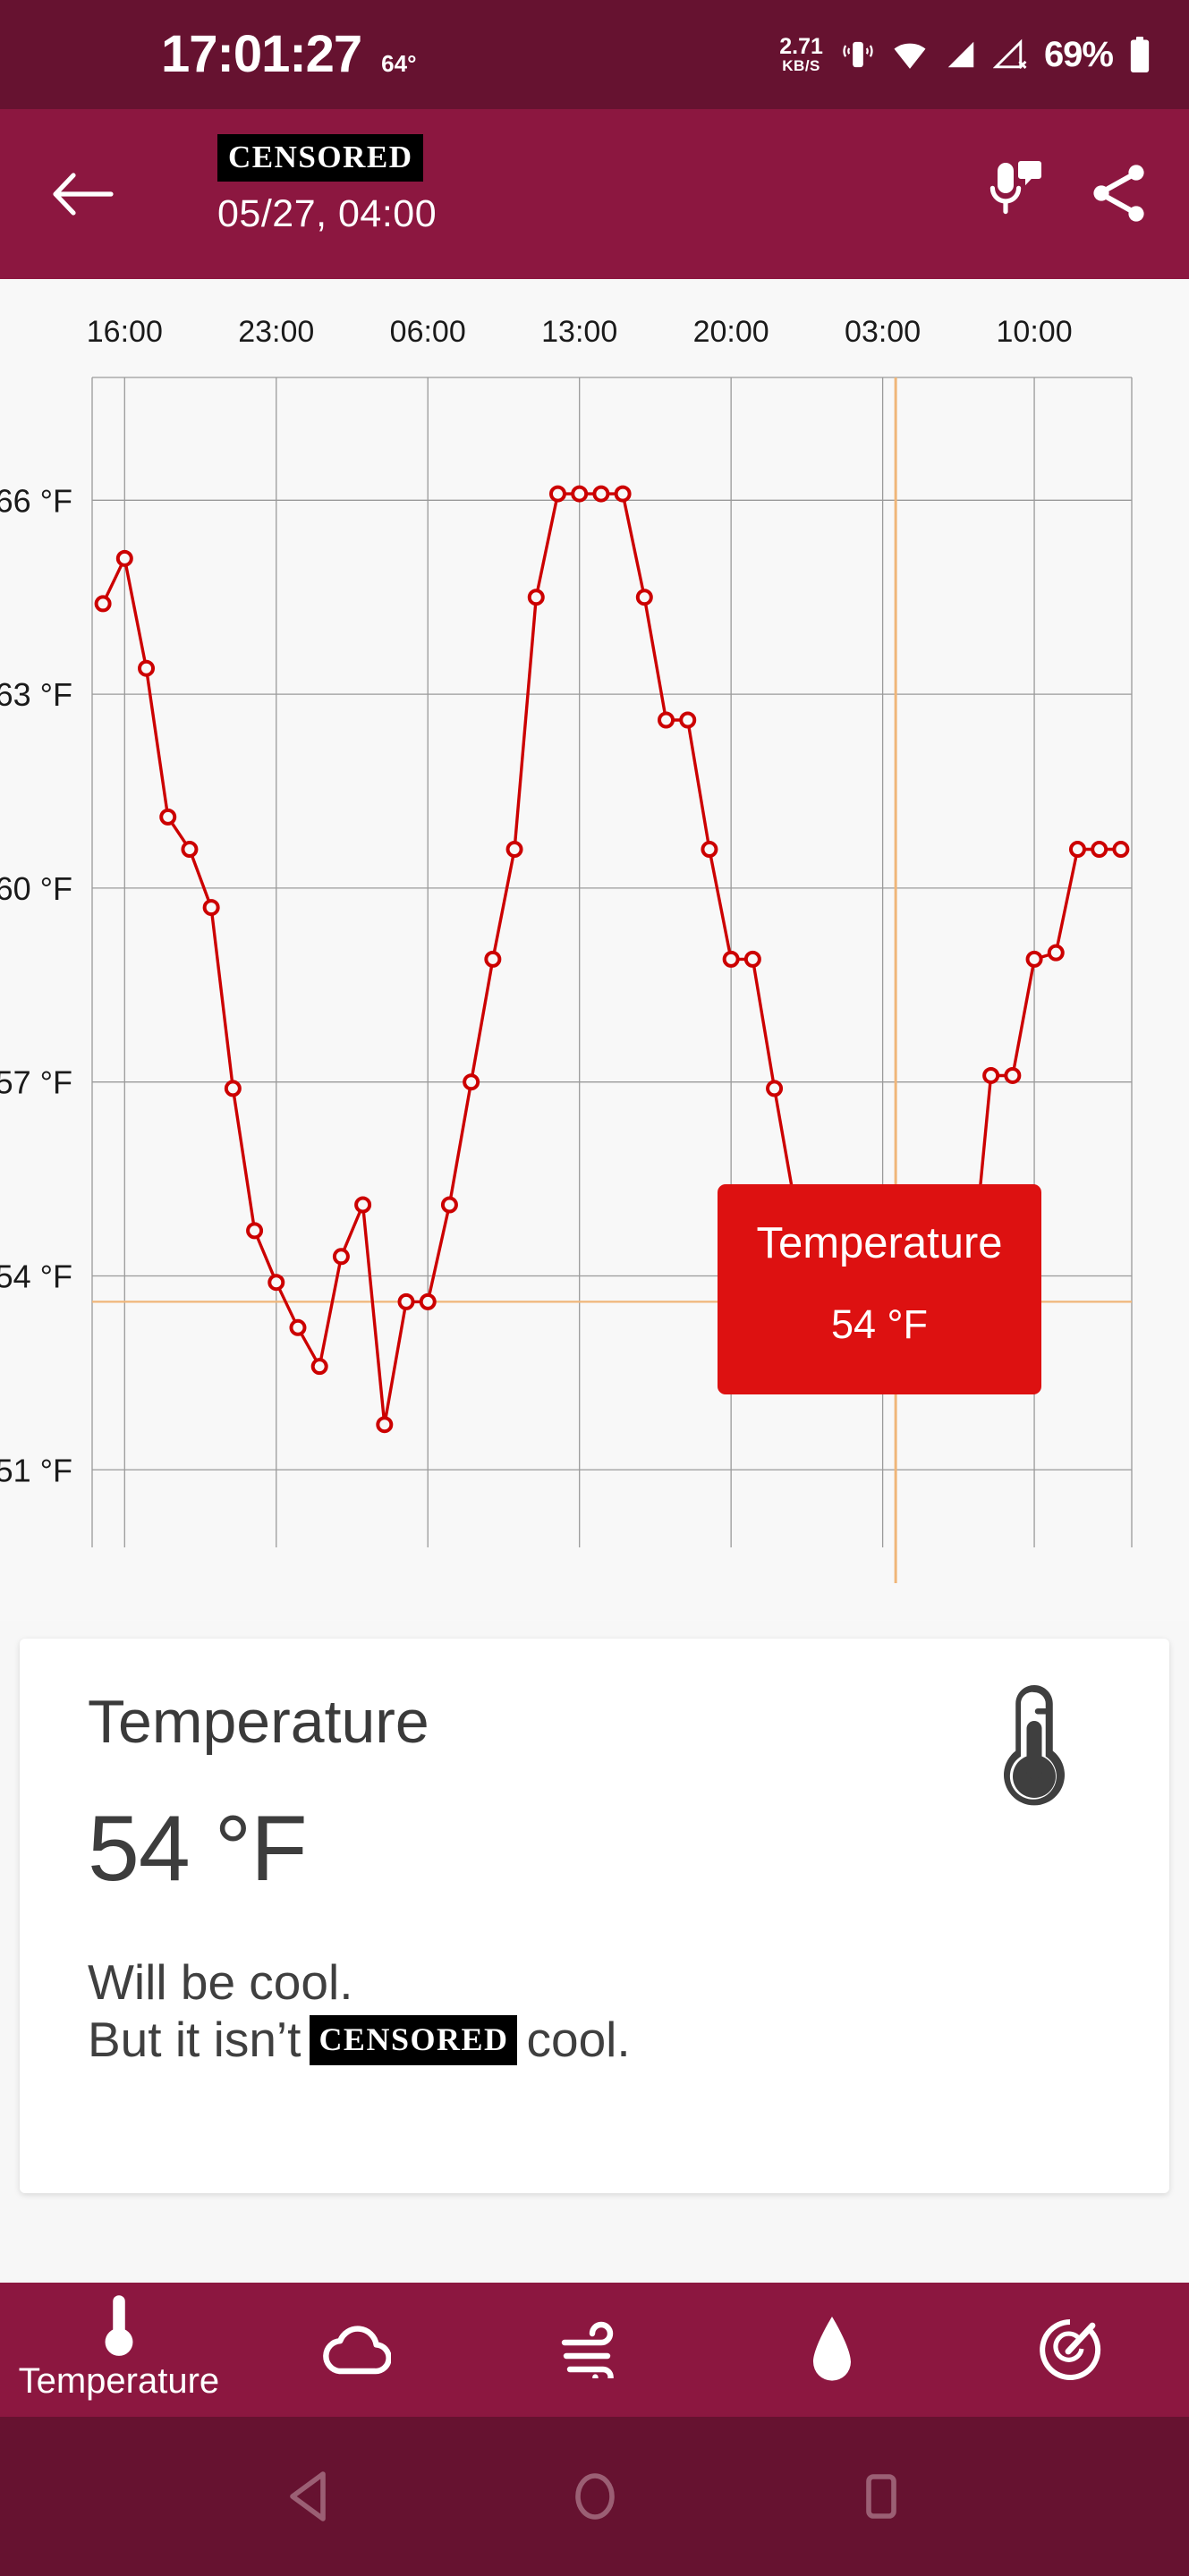 Image resolution: width=1189 pixels, height=2576 pixels. I want to click on chart-ytick-label: 60 °F, so click(36, 888).